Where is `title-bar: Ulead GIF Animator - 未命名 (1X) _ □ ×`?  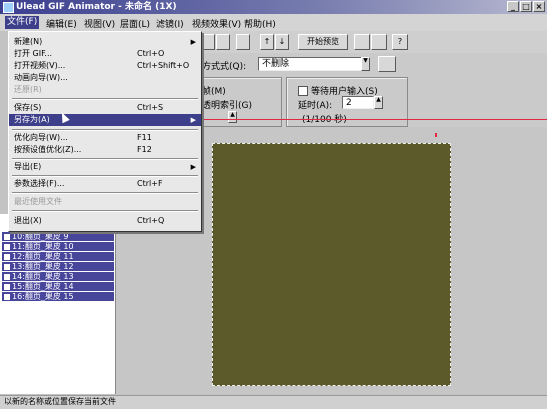 title-bar: Ulead GIF Animator - 未命名 (1X) _ □ × is located at coordinates (273, 7).